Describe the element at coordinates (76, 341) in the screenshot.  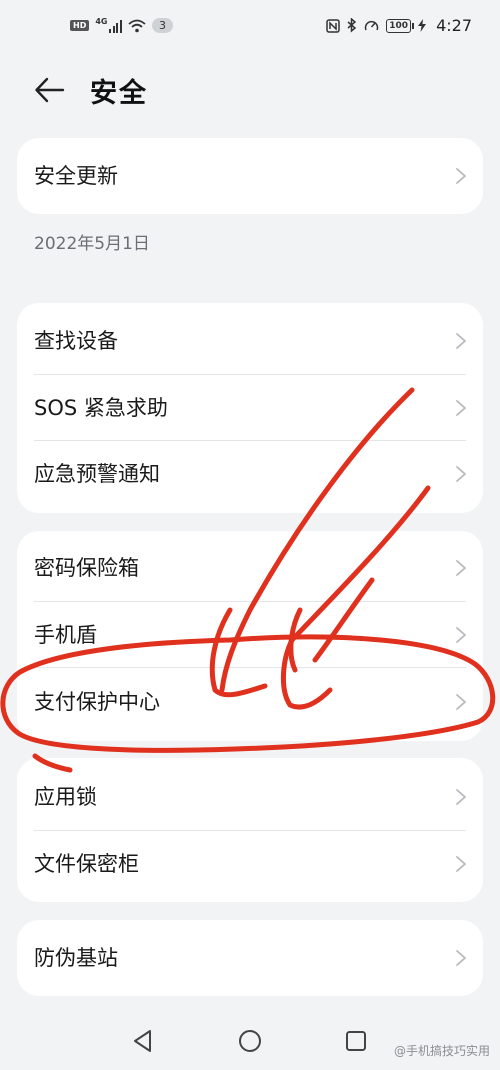
I see `find-device-label: 查找设备` at that location.